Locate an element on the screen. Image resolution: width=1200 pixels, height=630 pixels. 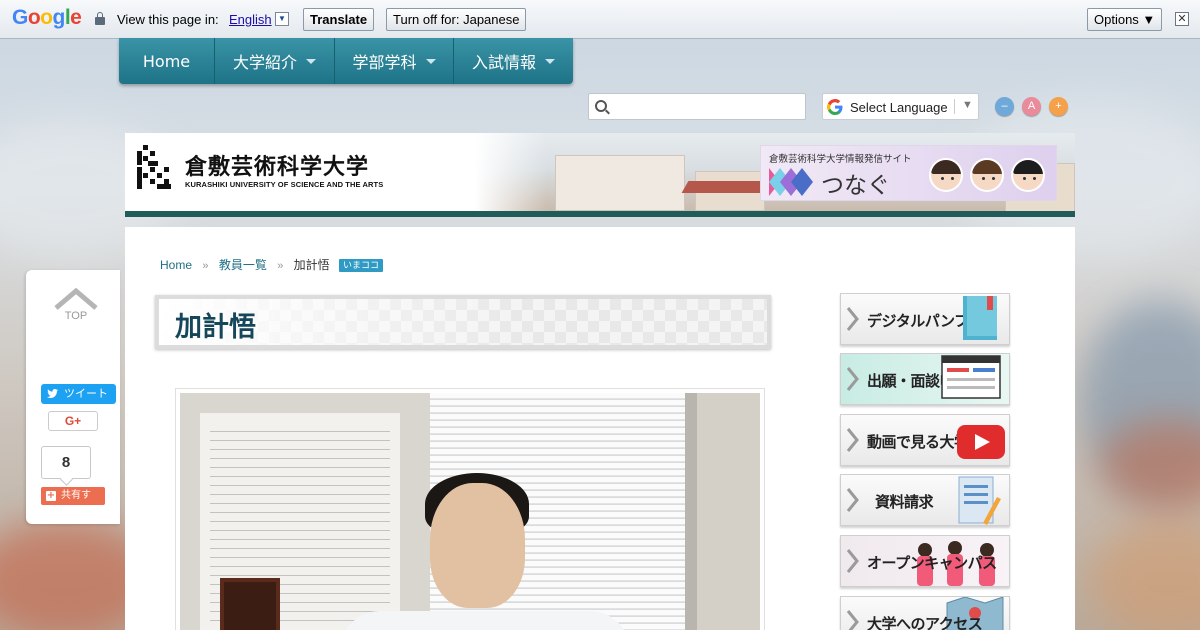
banner-label: 大学へのアクセス is located at coordinates (925, 622).